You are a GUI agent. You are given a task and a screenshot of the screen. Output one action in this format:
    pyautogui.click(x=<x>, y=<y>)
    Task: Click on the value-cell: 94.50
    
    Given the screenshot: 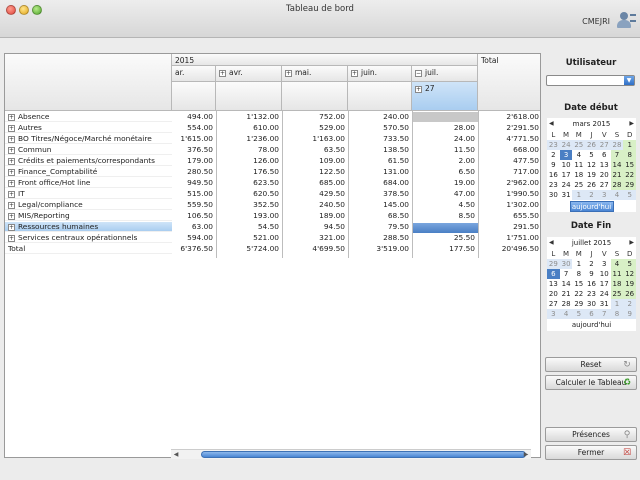 What is the action you would take?
    pyautogui.click(x=315, y=227)
    